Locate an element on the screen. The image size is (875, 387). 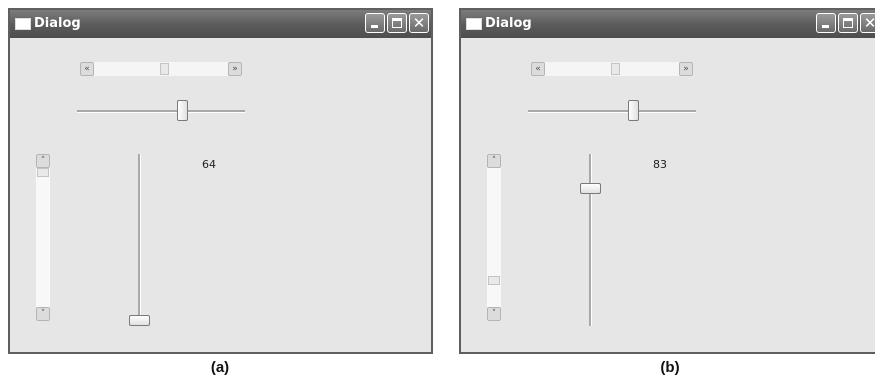
figure-caption-b: (b) is located at coordinates (670, 367).